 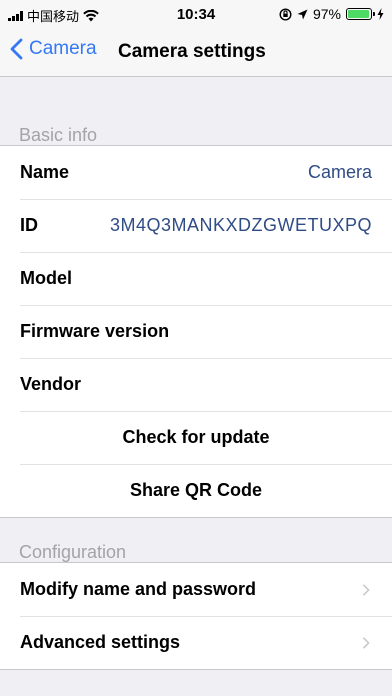 I want to click on advanced-label: Advanced settings, so click(x=100, y=642).